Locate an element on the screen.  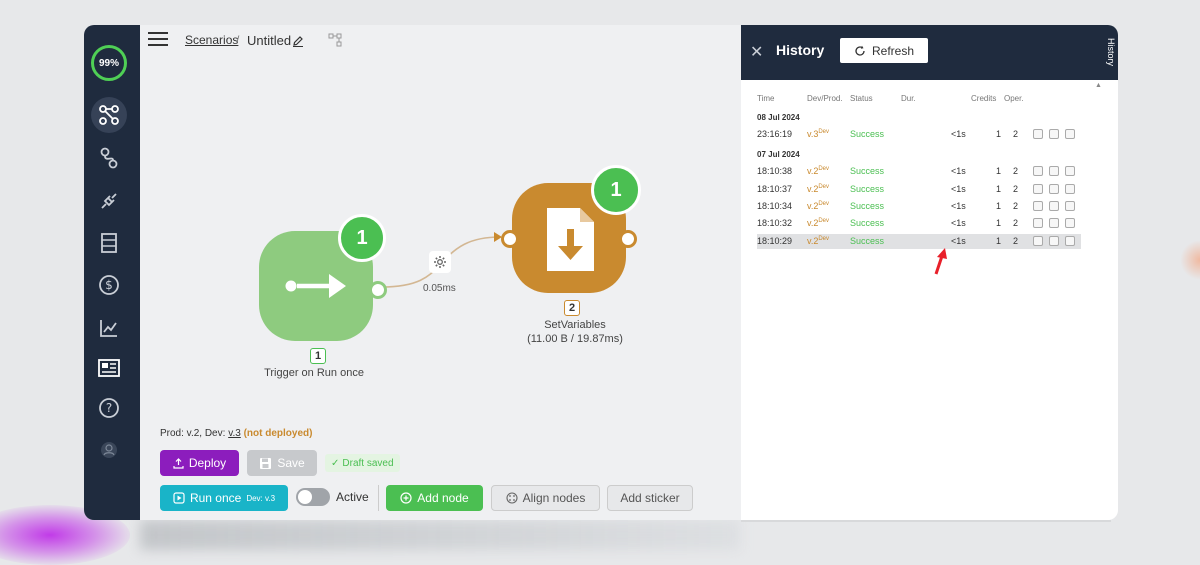
run-once-label: Run once is located at coordinates (215, 498).